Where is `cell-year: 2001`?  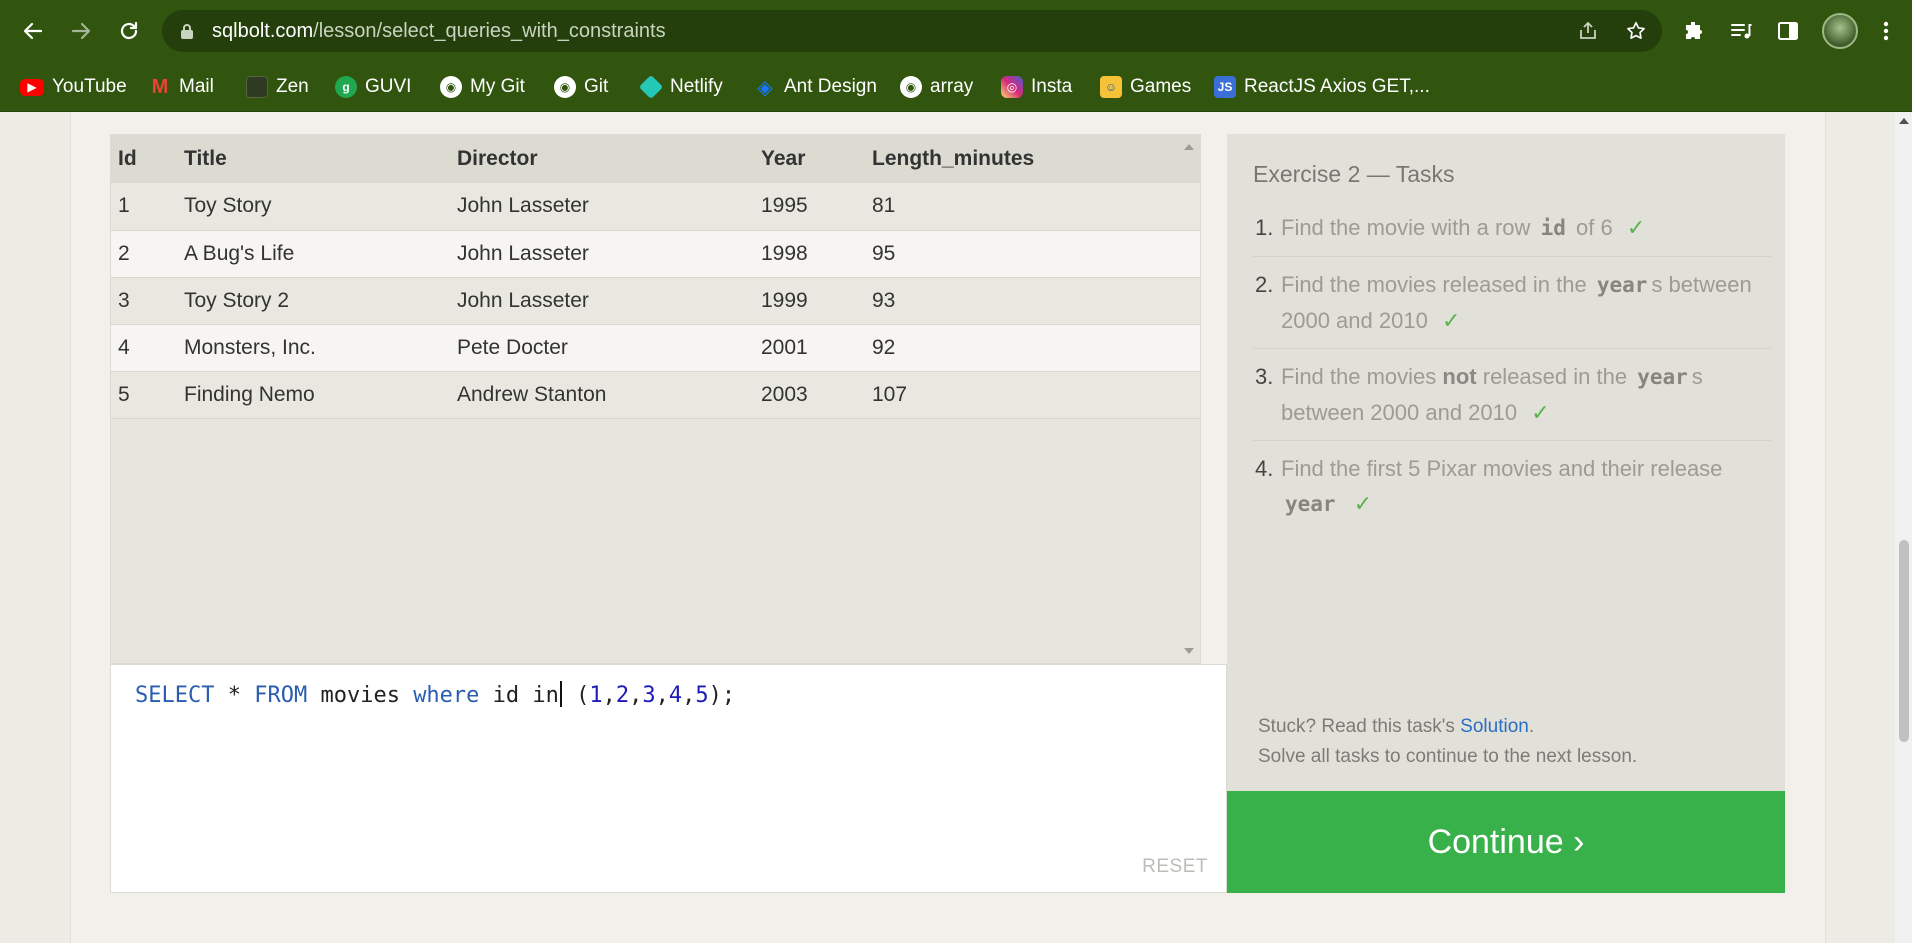
cell-year: 2001 is located at coordinates (809, 348).